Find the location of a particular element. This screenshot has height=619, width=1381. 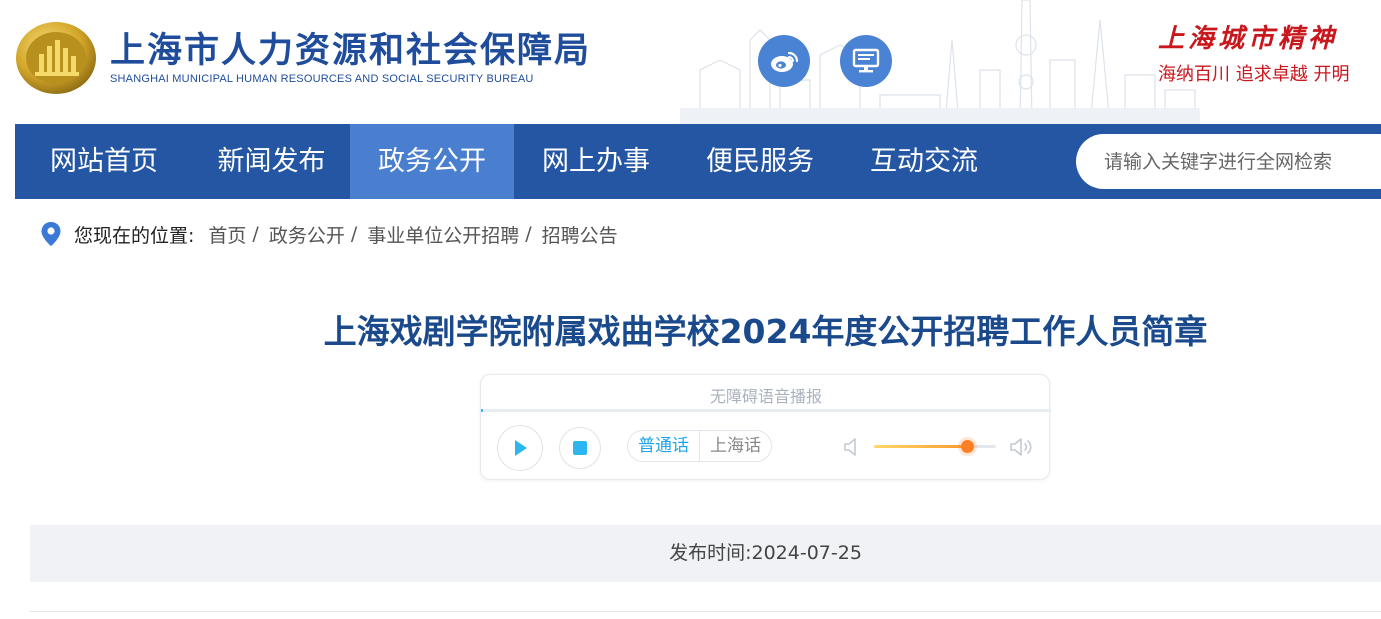

weibo-button is located at coordinates (784, 61).